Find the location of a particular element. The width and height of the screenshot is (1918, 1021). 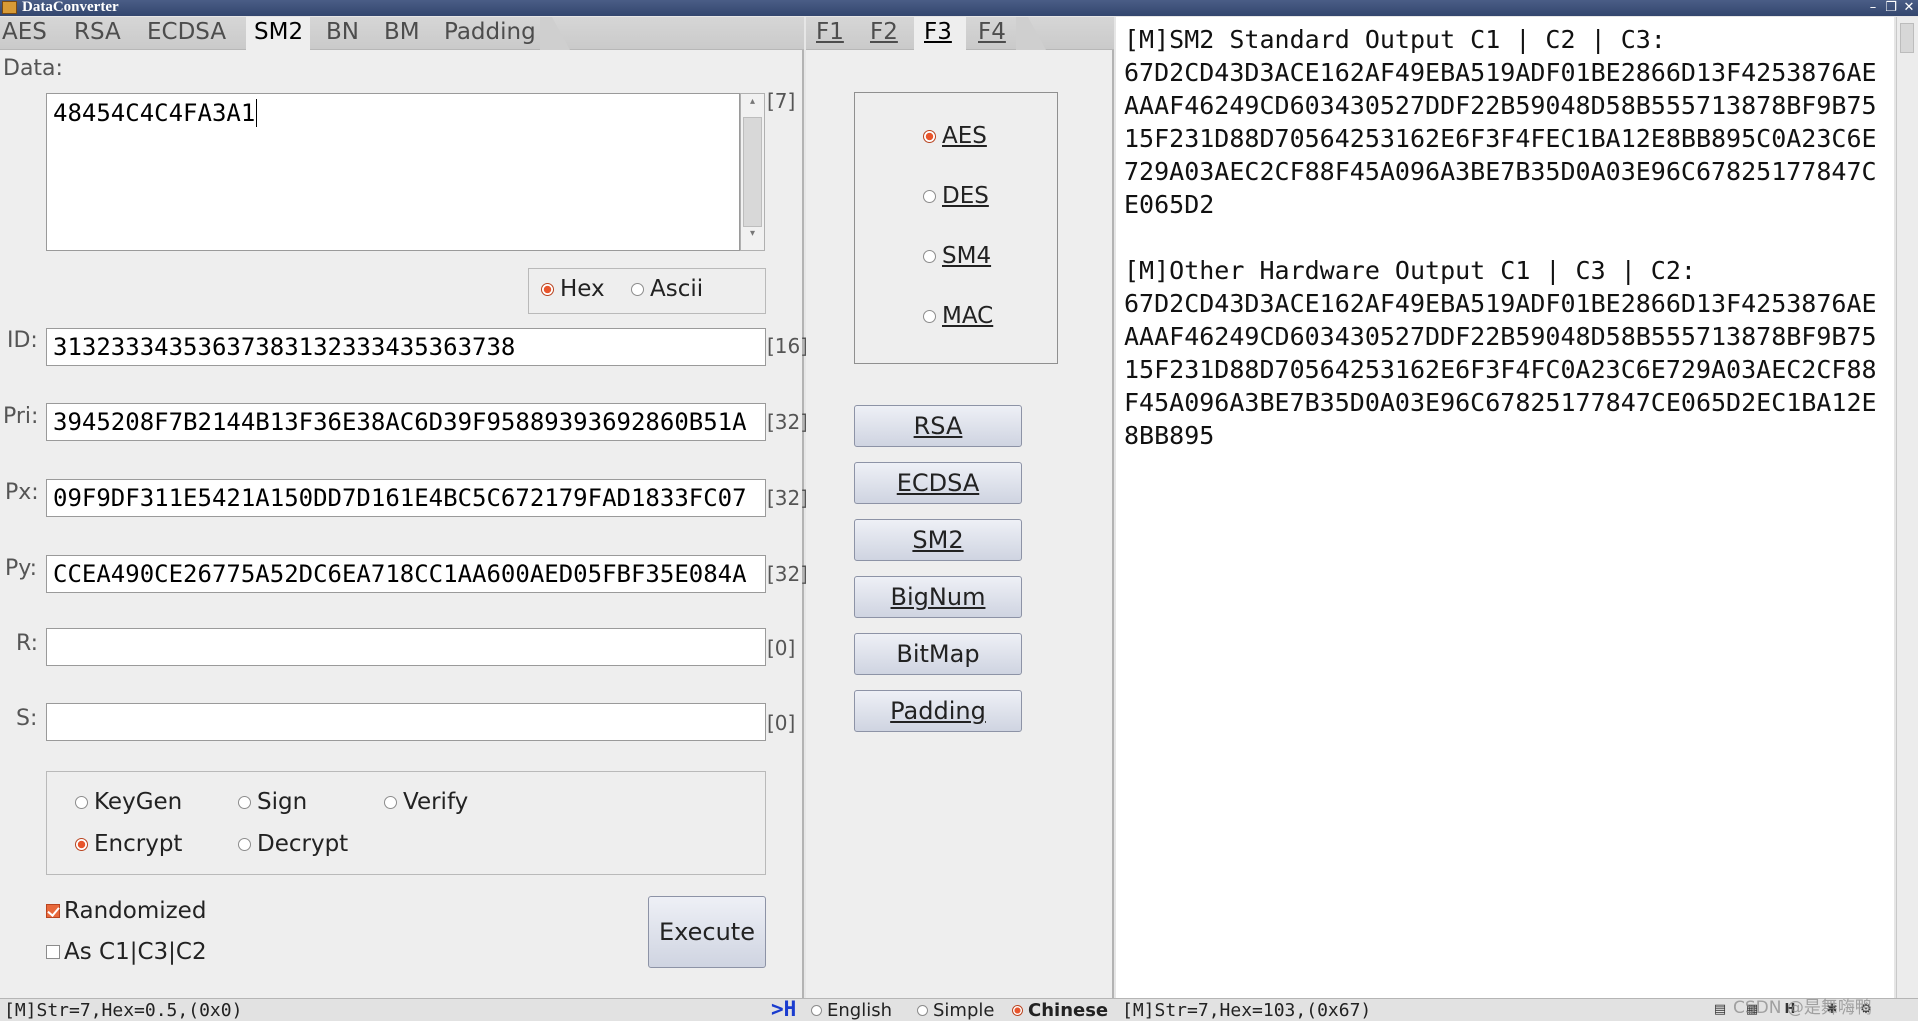

id-label: ID: is located at coordinates (22, 340).